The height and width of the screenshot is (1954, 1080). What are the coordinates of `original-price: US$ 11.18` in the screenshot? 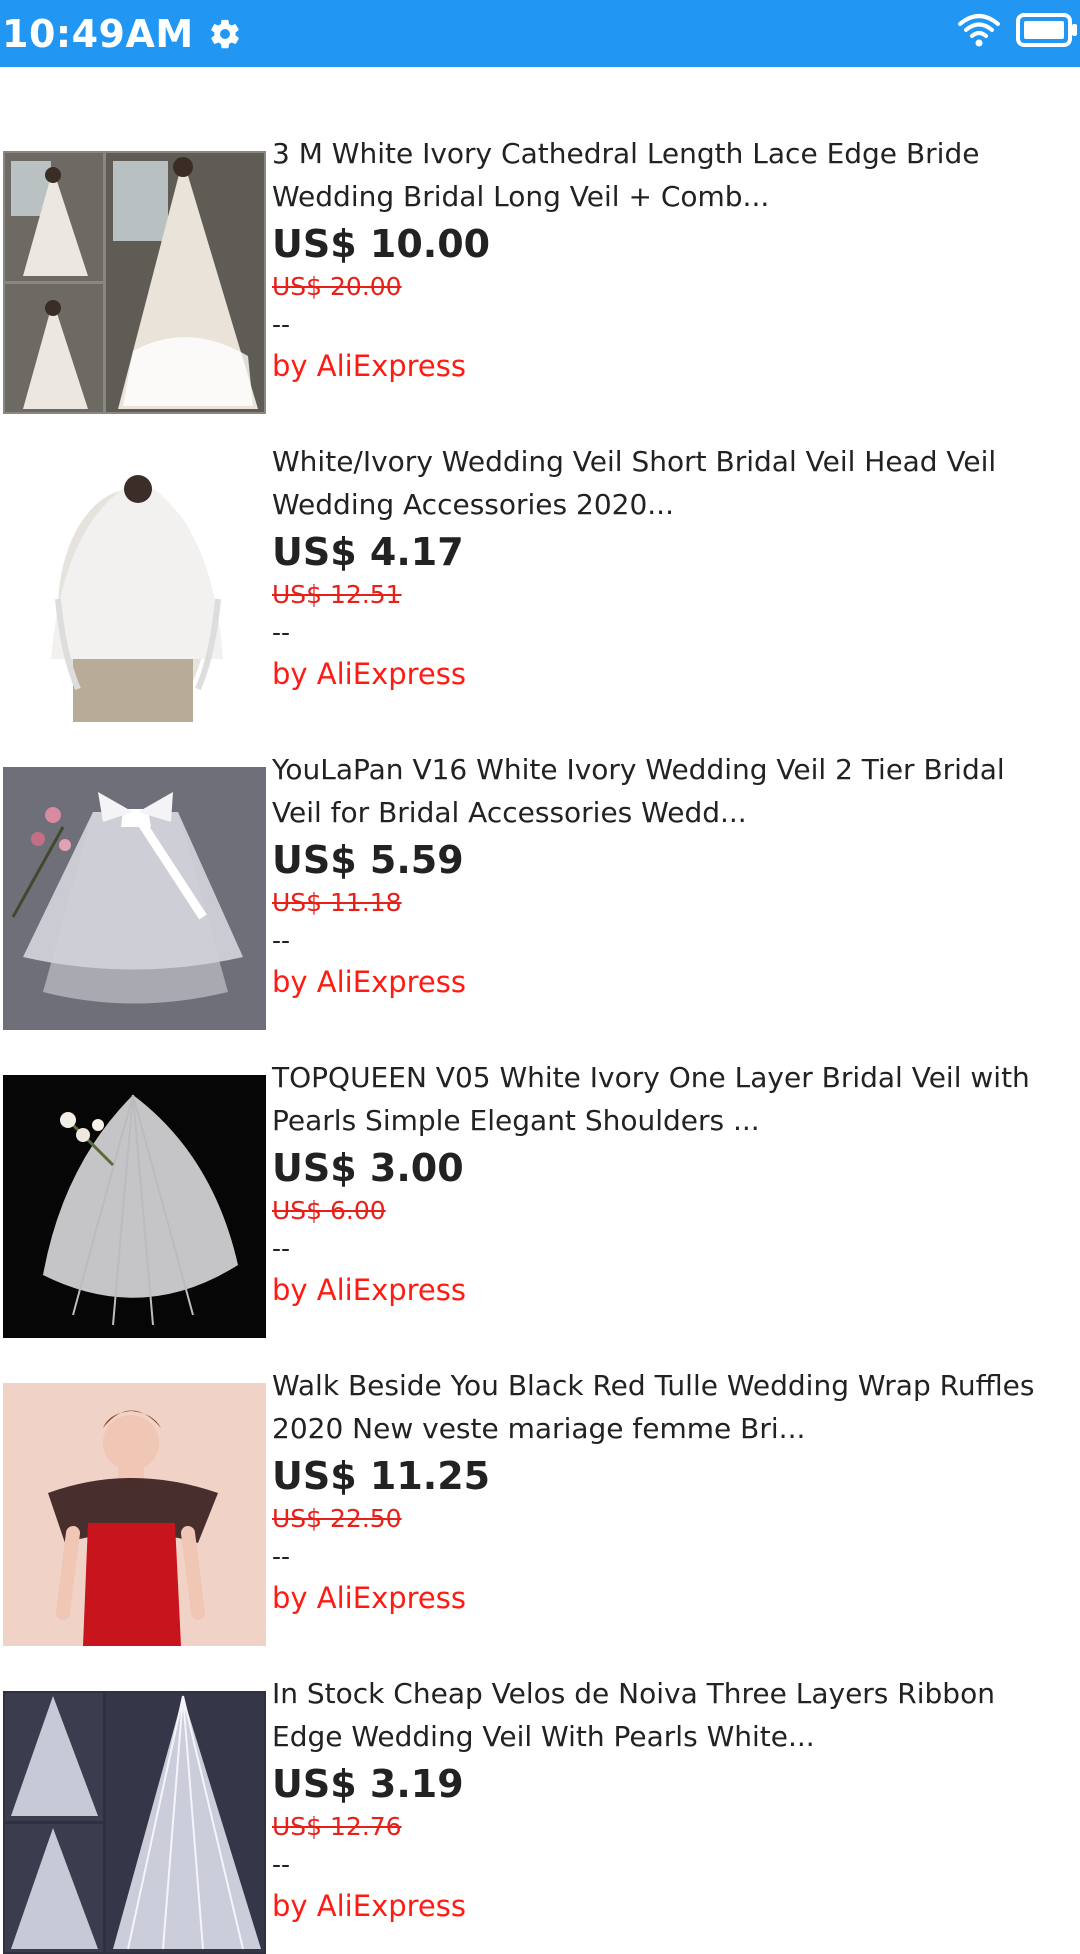 It's located at (337, 902).